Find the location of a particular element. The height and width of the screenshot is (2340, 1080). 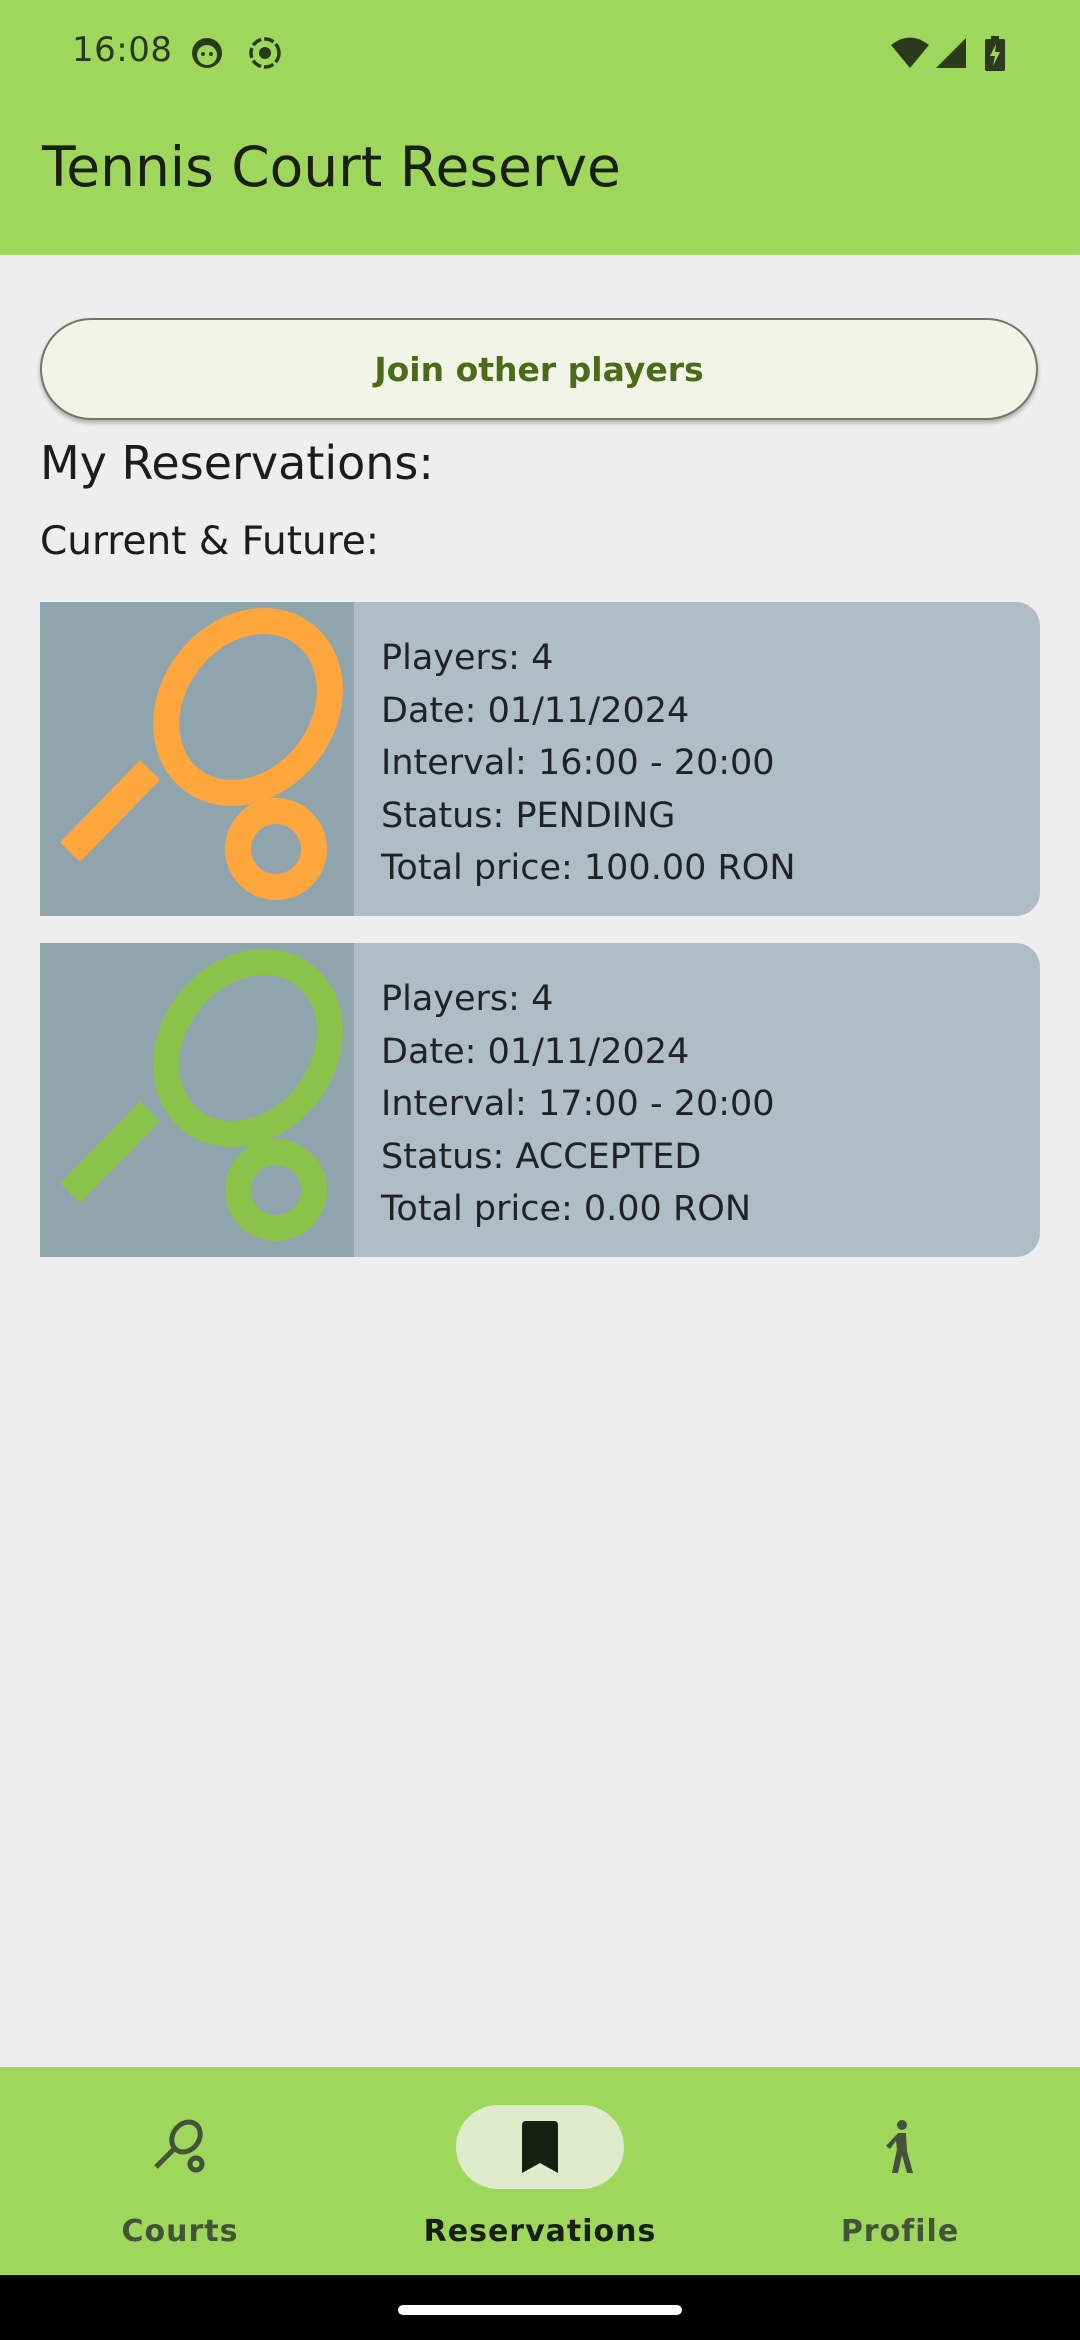

tennis-racket-icon is located at coordinates (180, 2147).